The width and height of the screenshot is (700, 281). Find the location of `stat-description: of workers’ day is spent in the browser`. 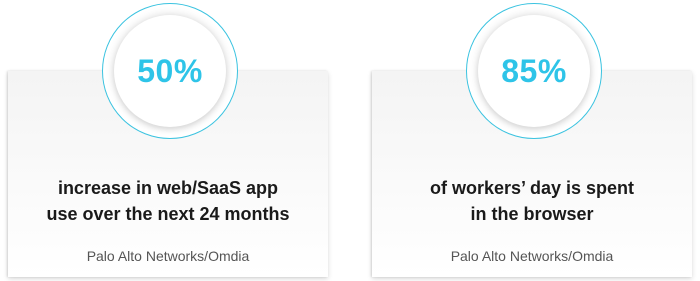

stat-description: of workers’ day is spent in the browser is located at coordinates (532, 201).